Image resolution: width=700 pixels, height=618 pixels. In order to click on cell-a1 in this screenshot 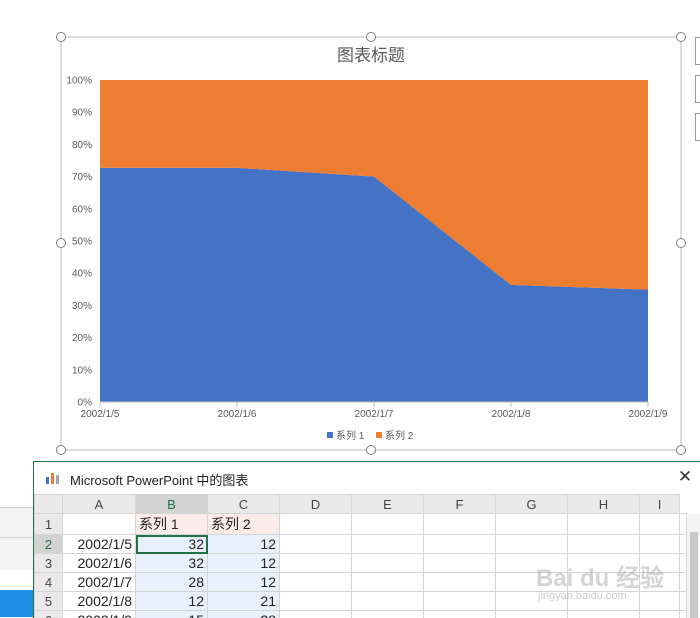, I will do `click(99, 524)`.